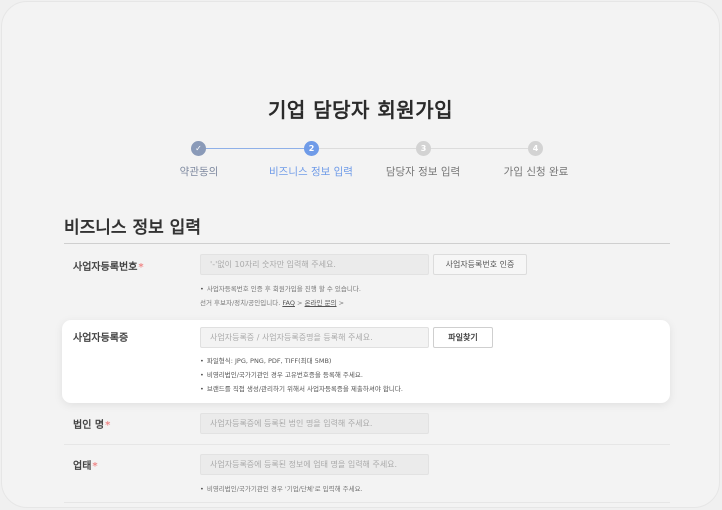  What do you see at coordinates (266, 360) in the screenshot?
I see `biz-cert-note-1: 파일형식: JPG, PNG, PDF, TIFF(최대 5MB)` at bounding box center [266, 360].